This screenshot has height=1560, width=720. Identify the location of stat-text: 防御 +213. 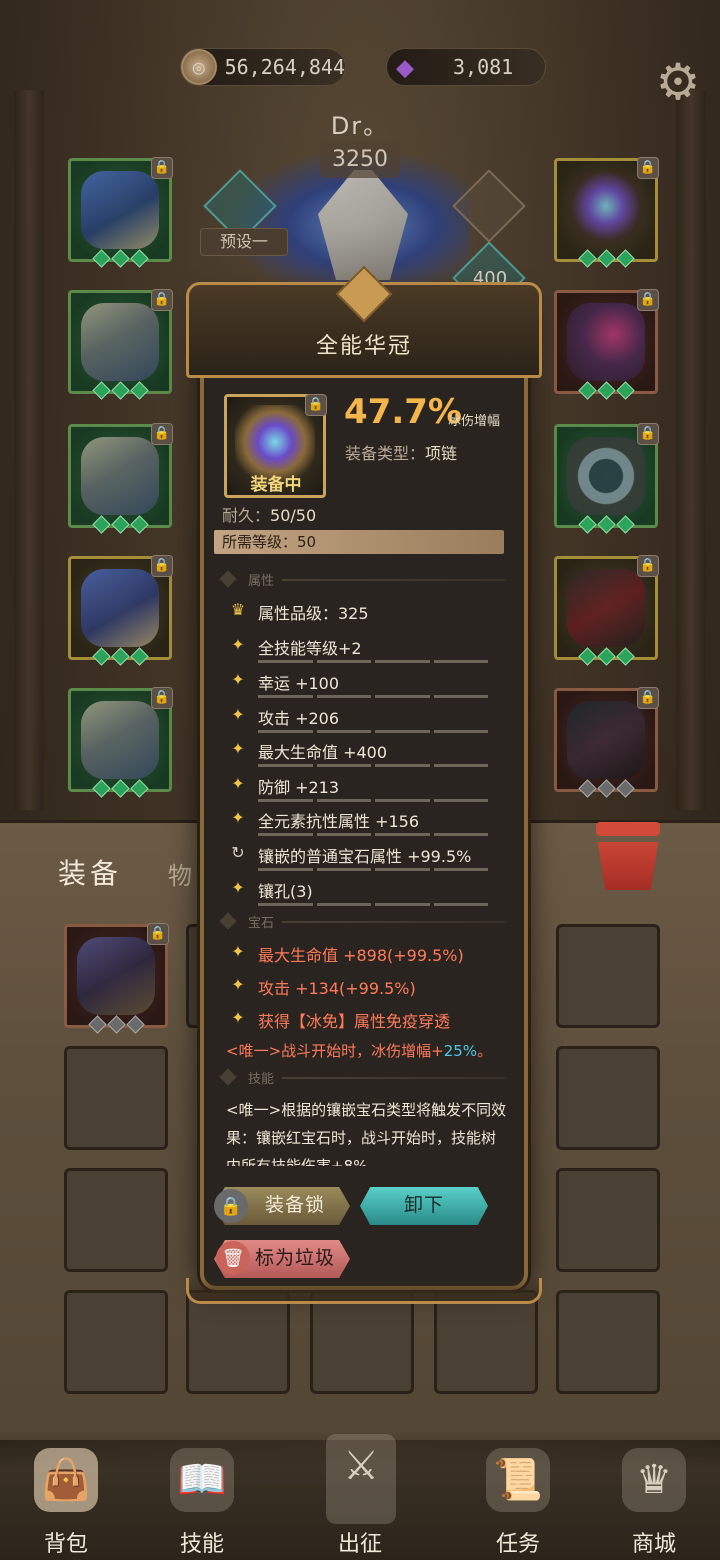
(299, 787).